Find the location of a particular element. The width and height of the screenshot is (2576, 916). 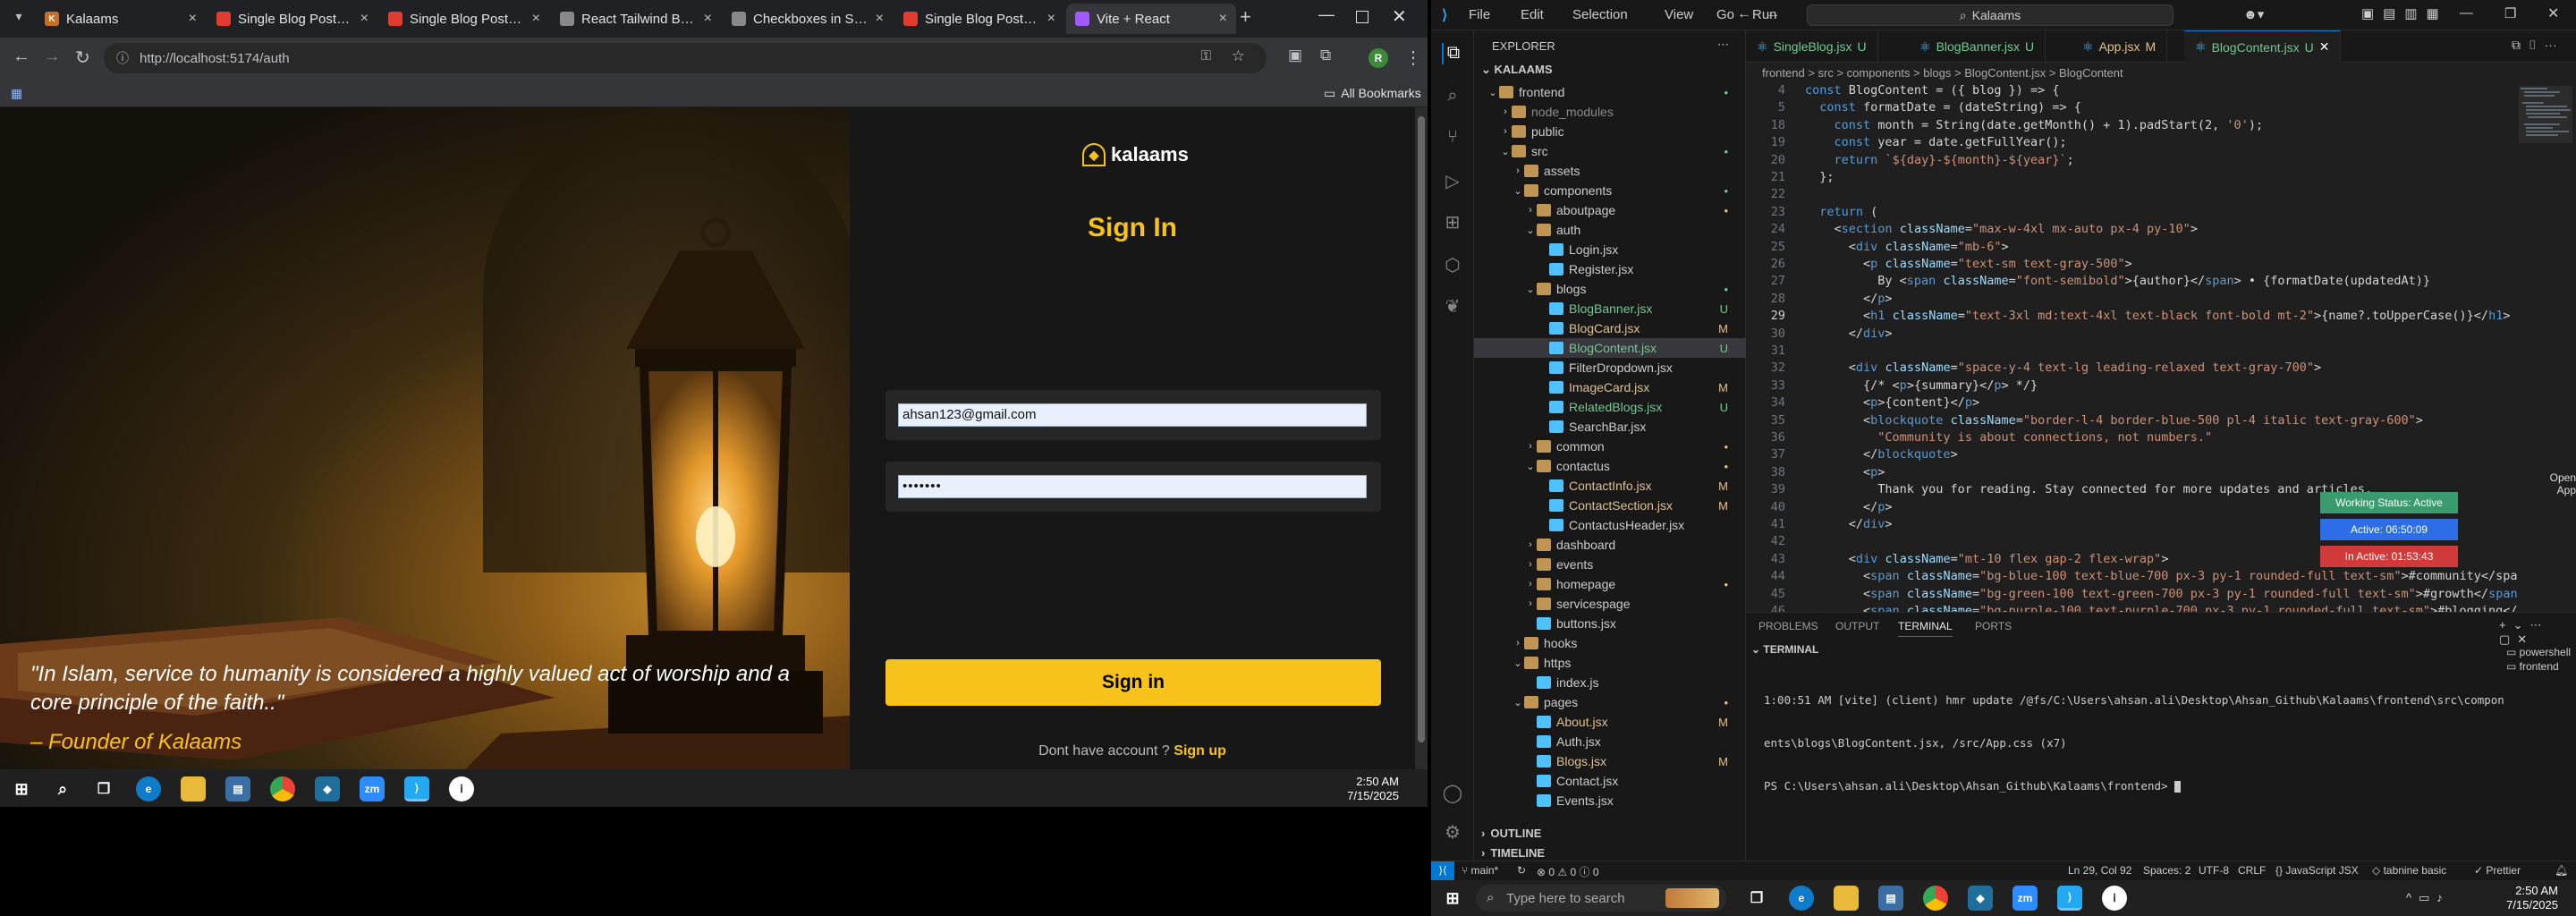

app-icon: ◆ is located at coordinates (327, 789).